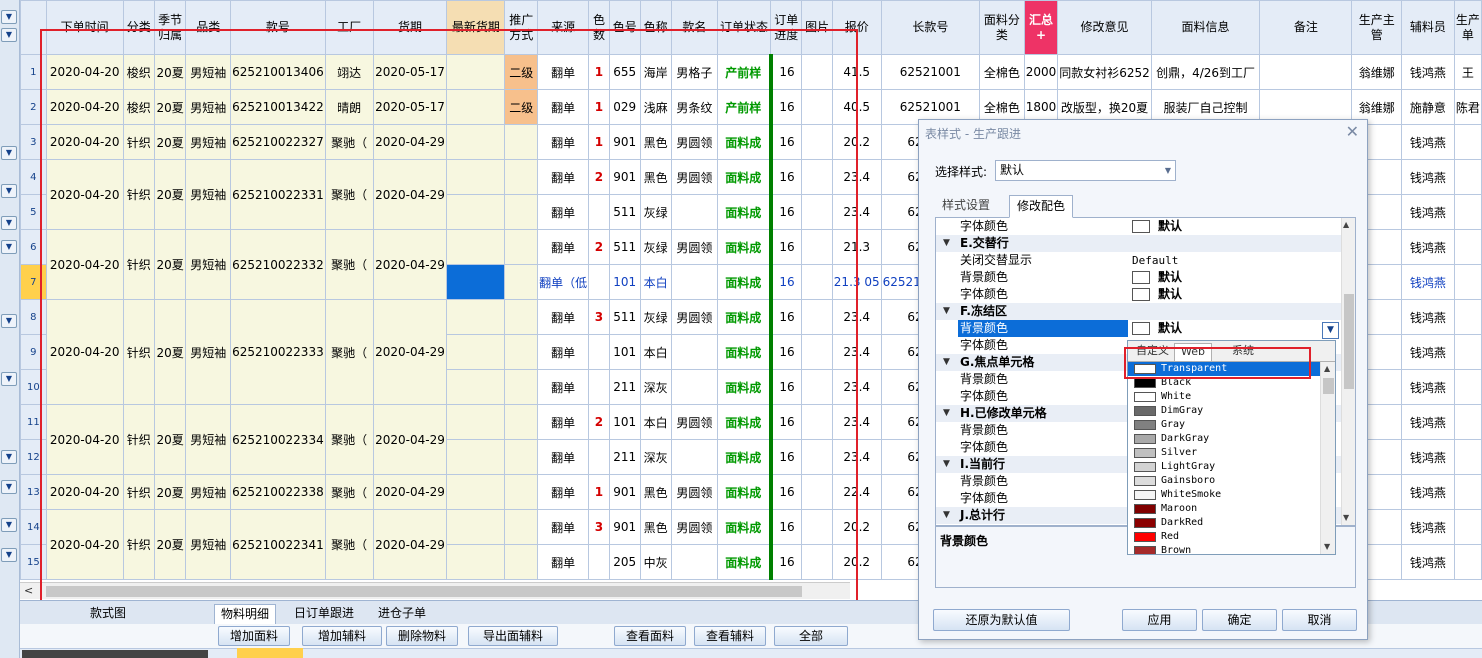  Describe the element at coordinates (946, 515) in the screenshot. I see `collapse-icon: ▼` at that location.